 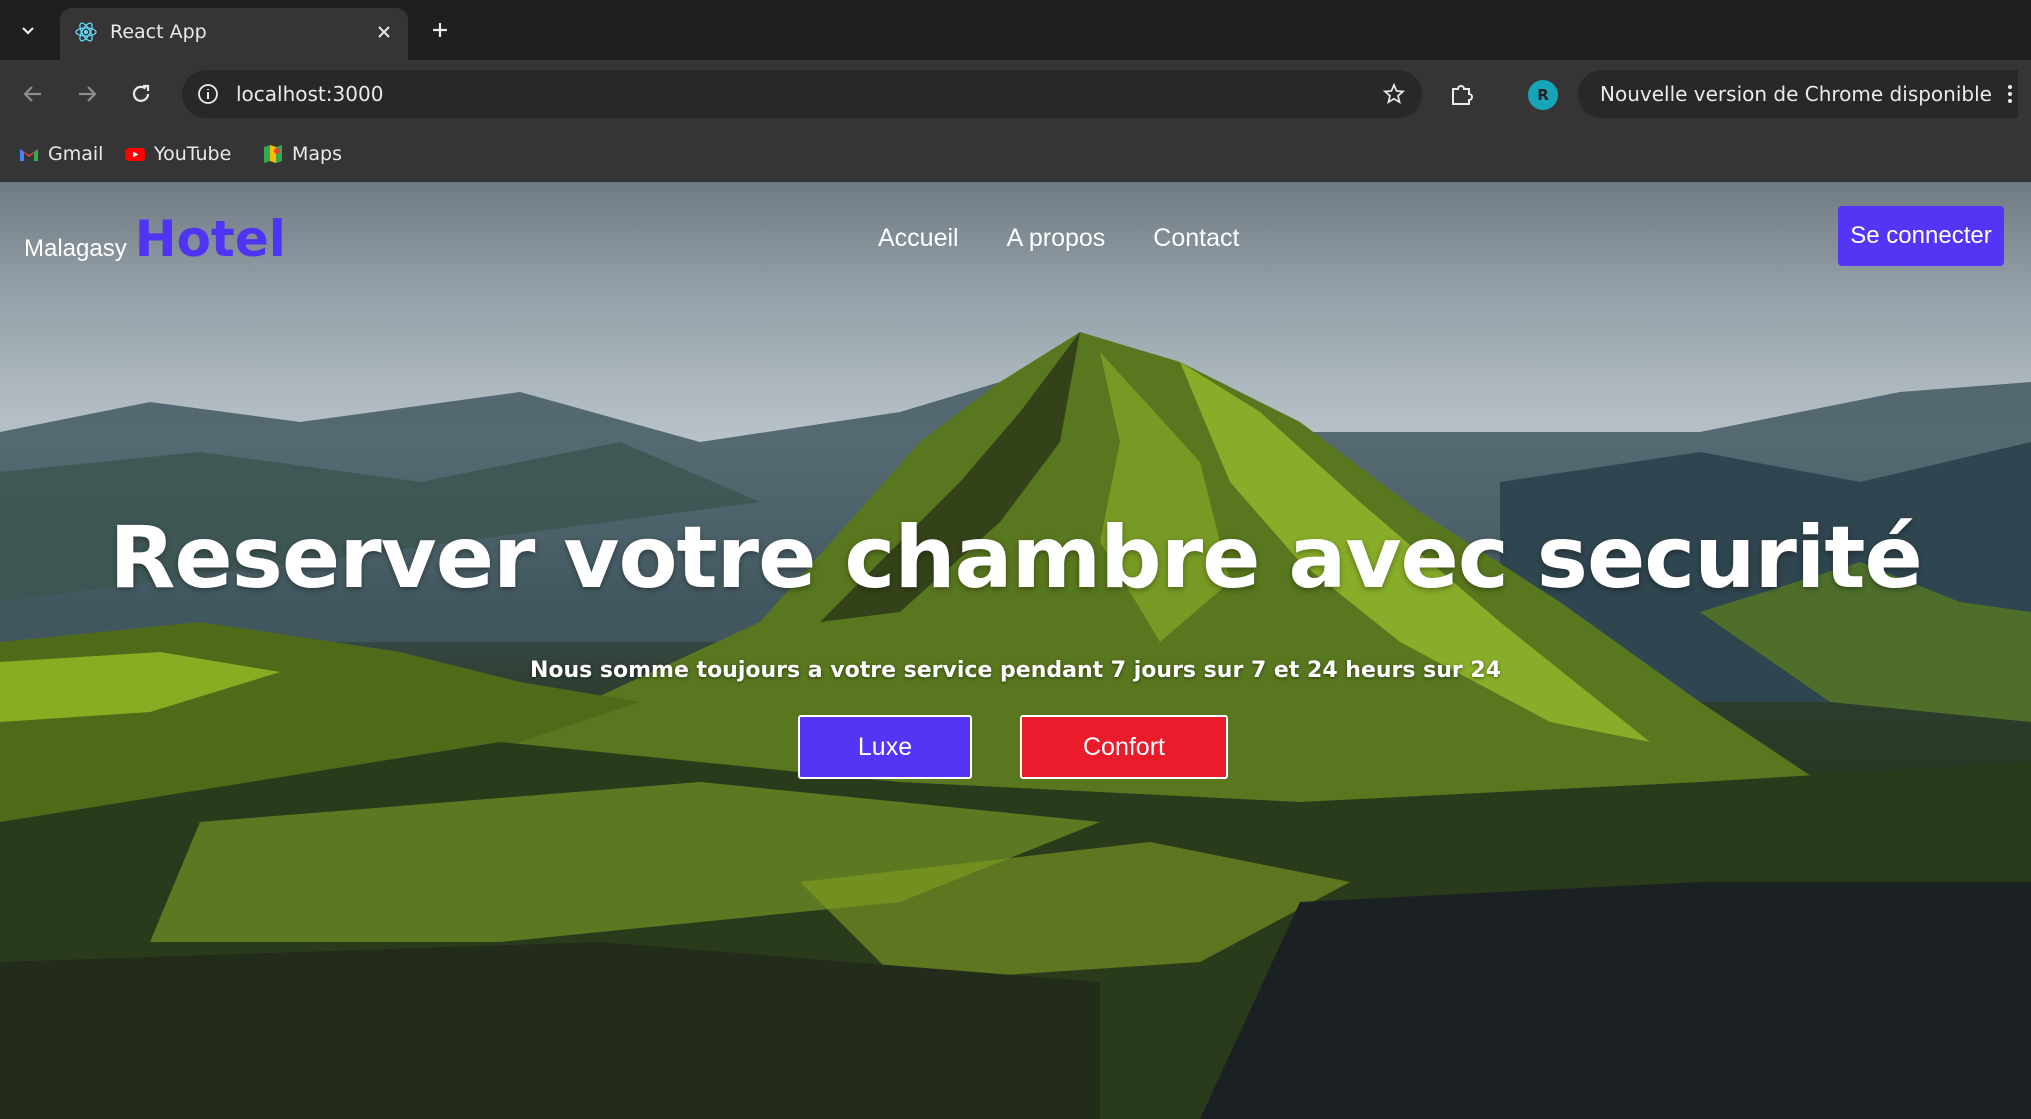 What do you see at coordinates (1015, 30) in the screenshot?
I see `tab-strip: React App` at bounding box center [1015, 30].